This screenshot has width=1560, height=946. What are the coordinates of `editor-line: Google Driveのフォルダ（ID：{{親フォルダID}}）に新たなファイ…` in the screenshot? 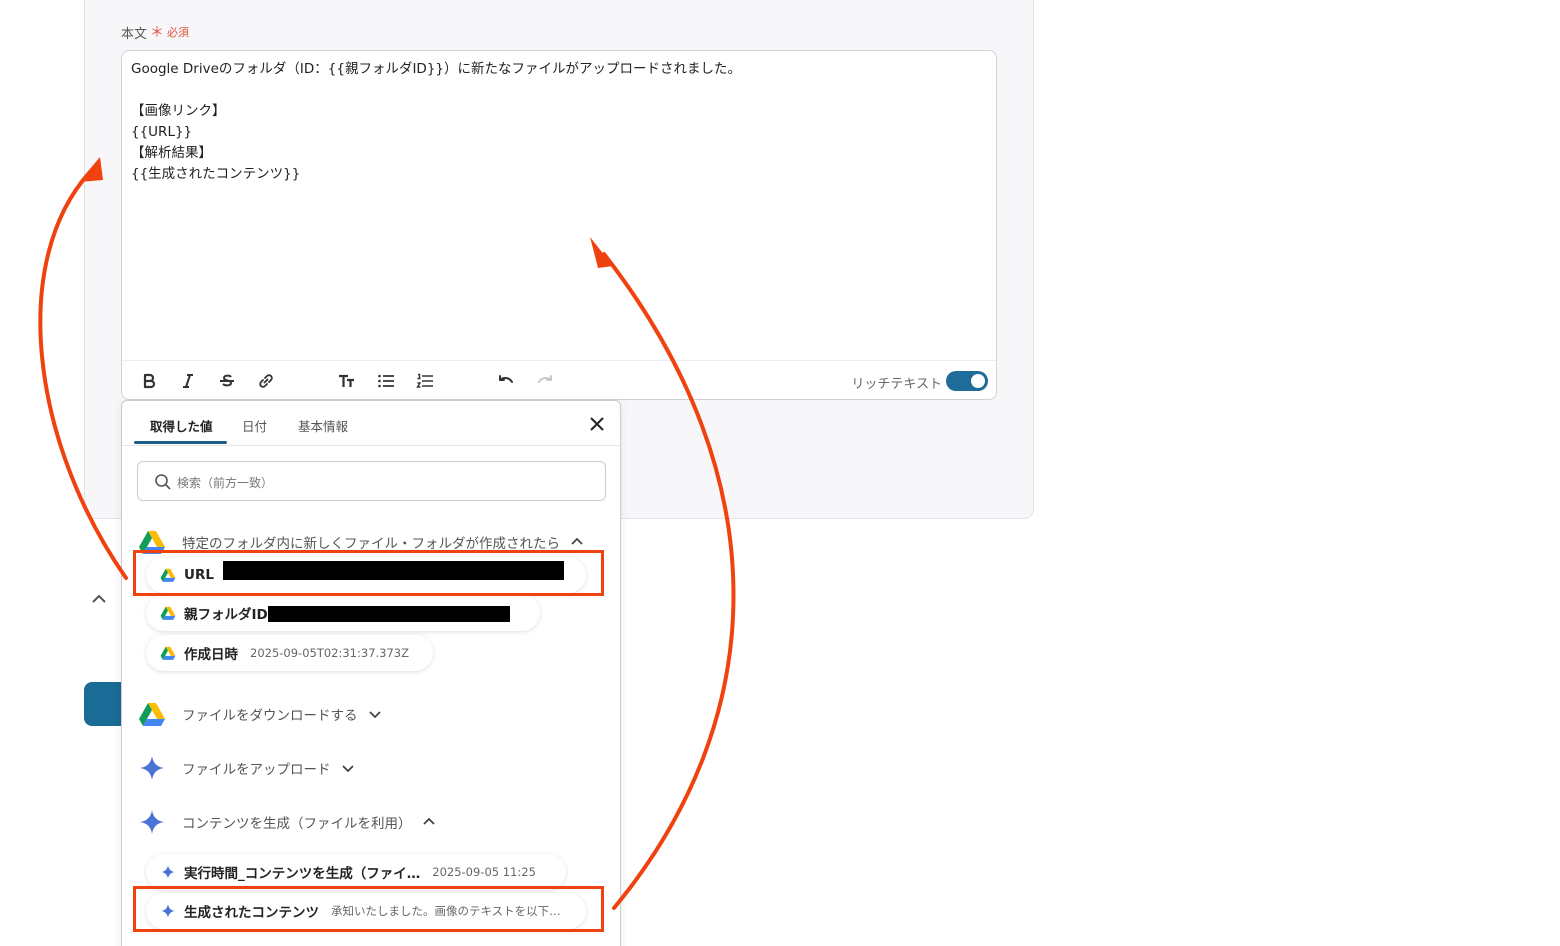 It's located at (436, 69).